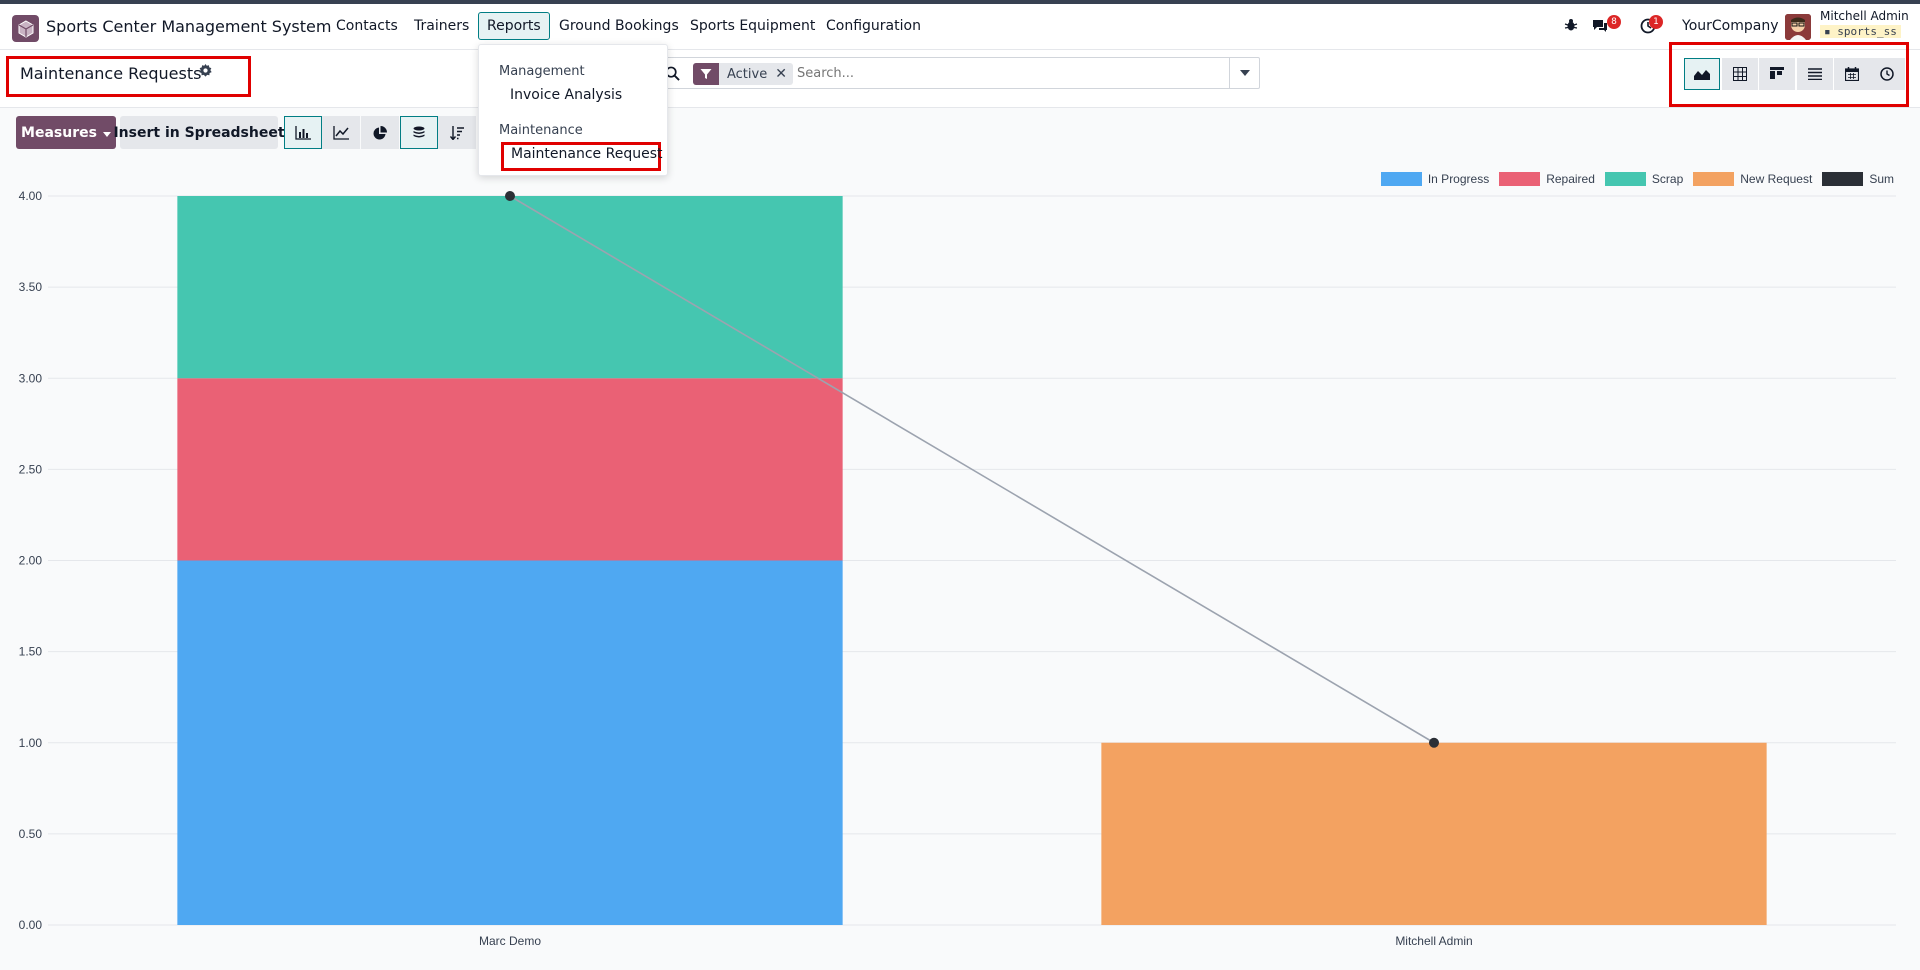  I want to click on legend-swatch-in-progress, so click(1401, 179).